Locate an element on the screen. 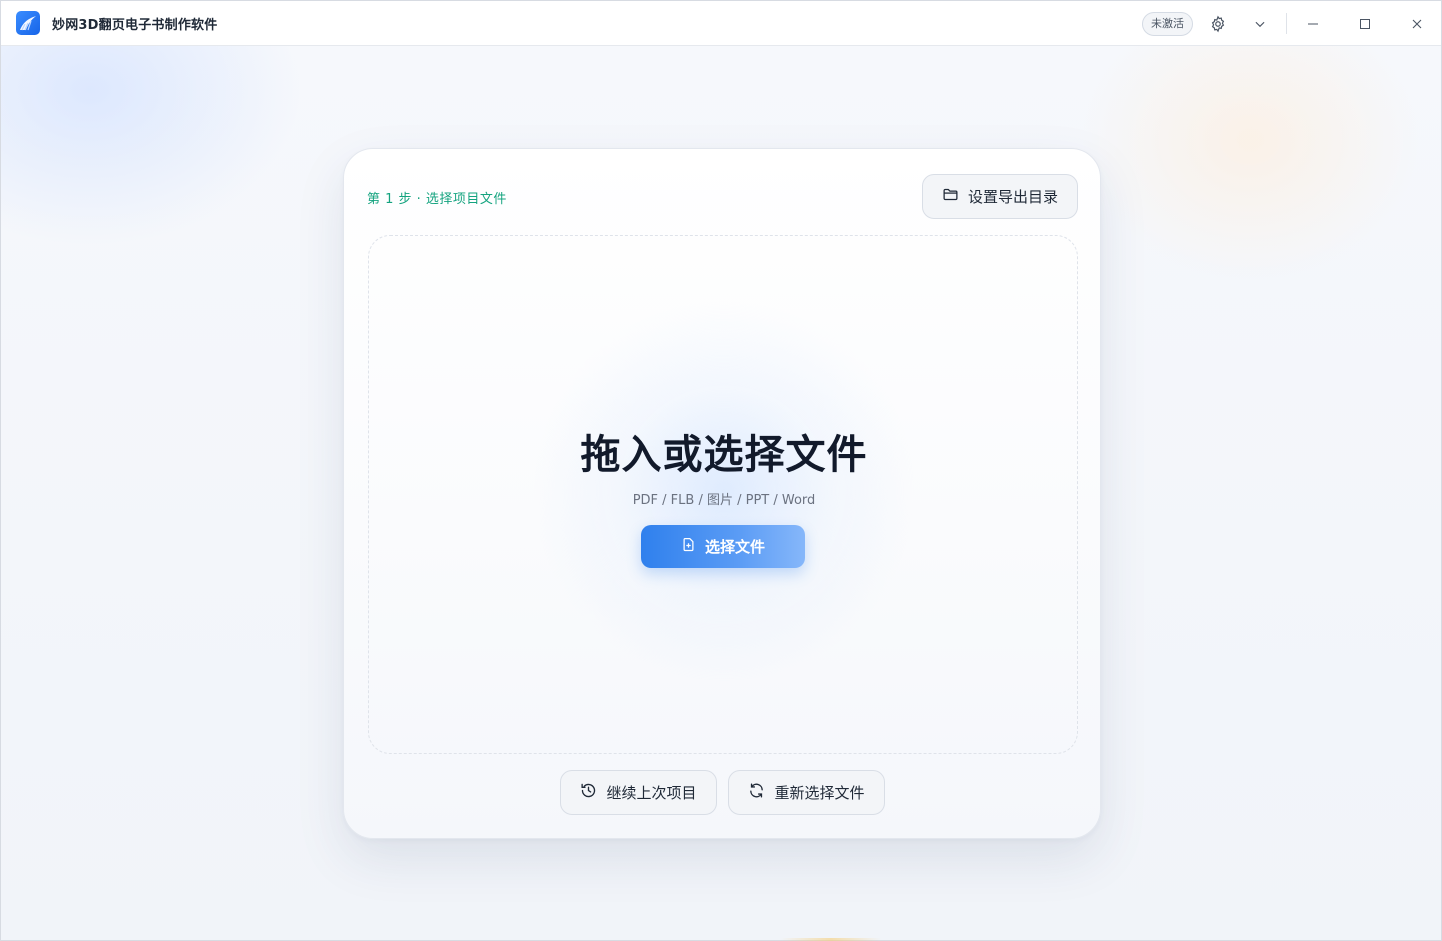 Image resolution: width=1442 pixels, height=941 pixels. choose-file-button: 选择文件 is located at coordinates (723, 546).